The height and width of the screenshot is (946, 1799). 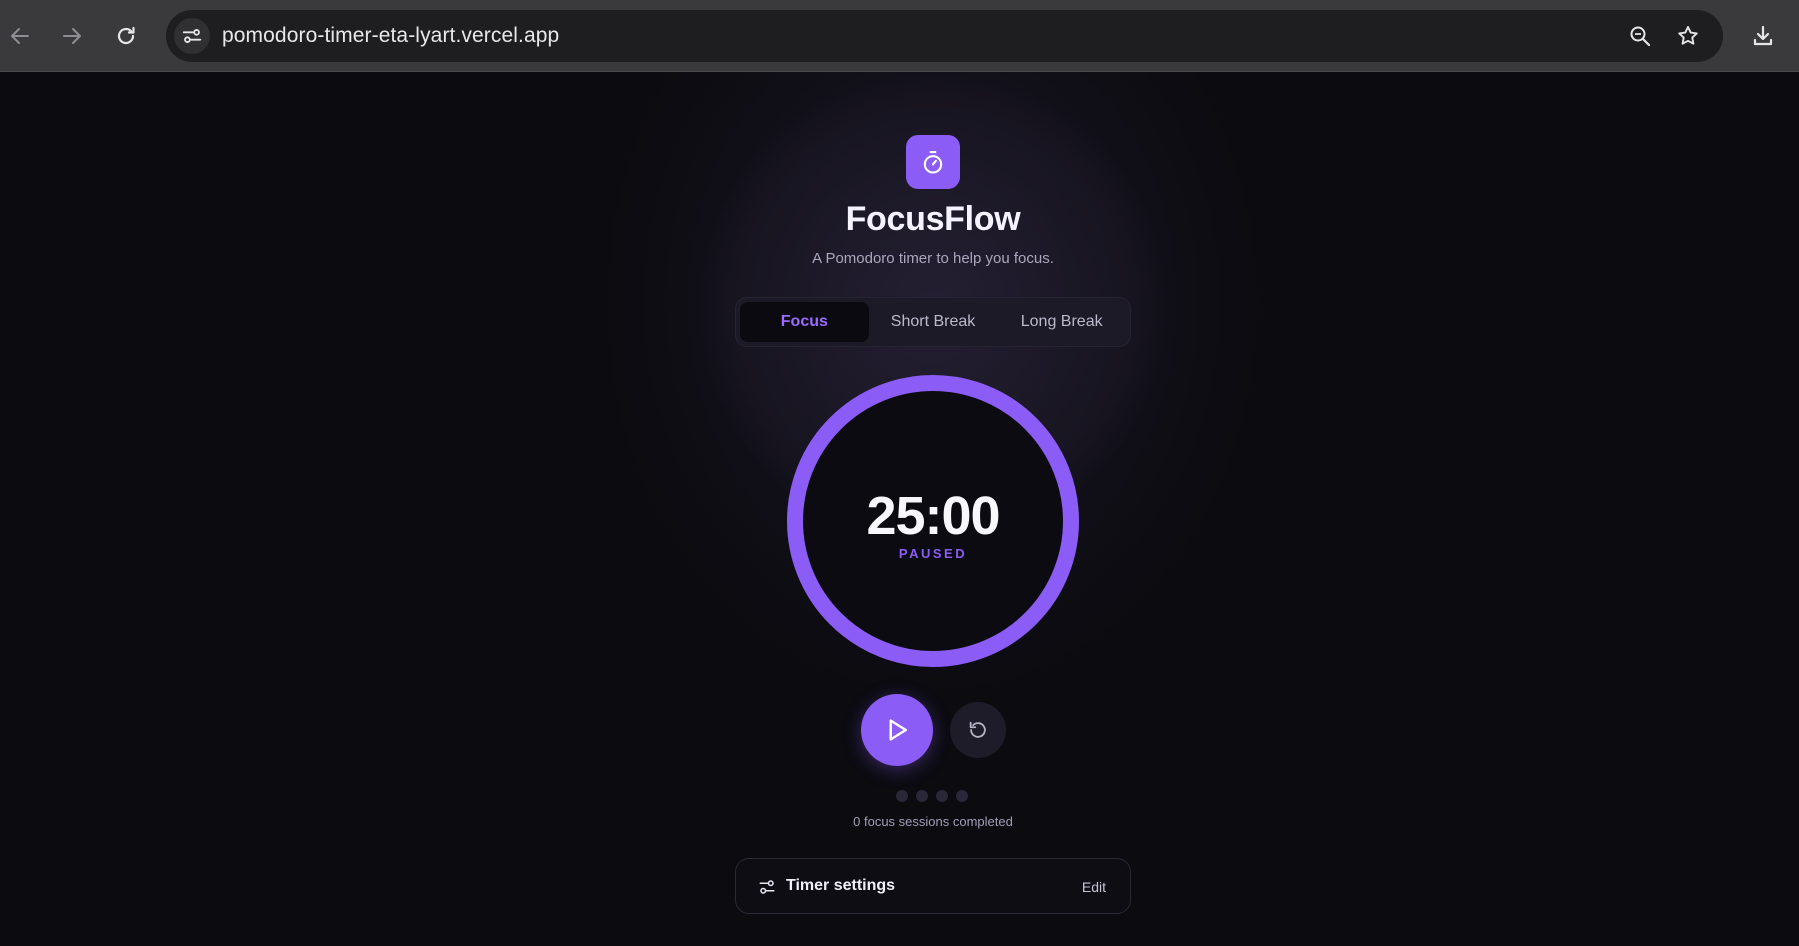 What do you see at coordinates (933, 516) in the screenshot?
I see `timer-display: 25:00` at bounding box center [933, 516].